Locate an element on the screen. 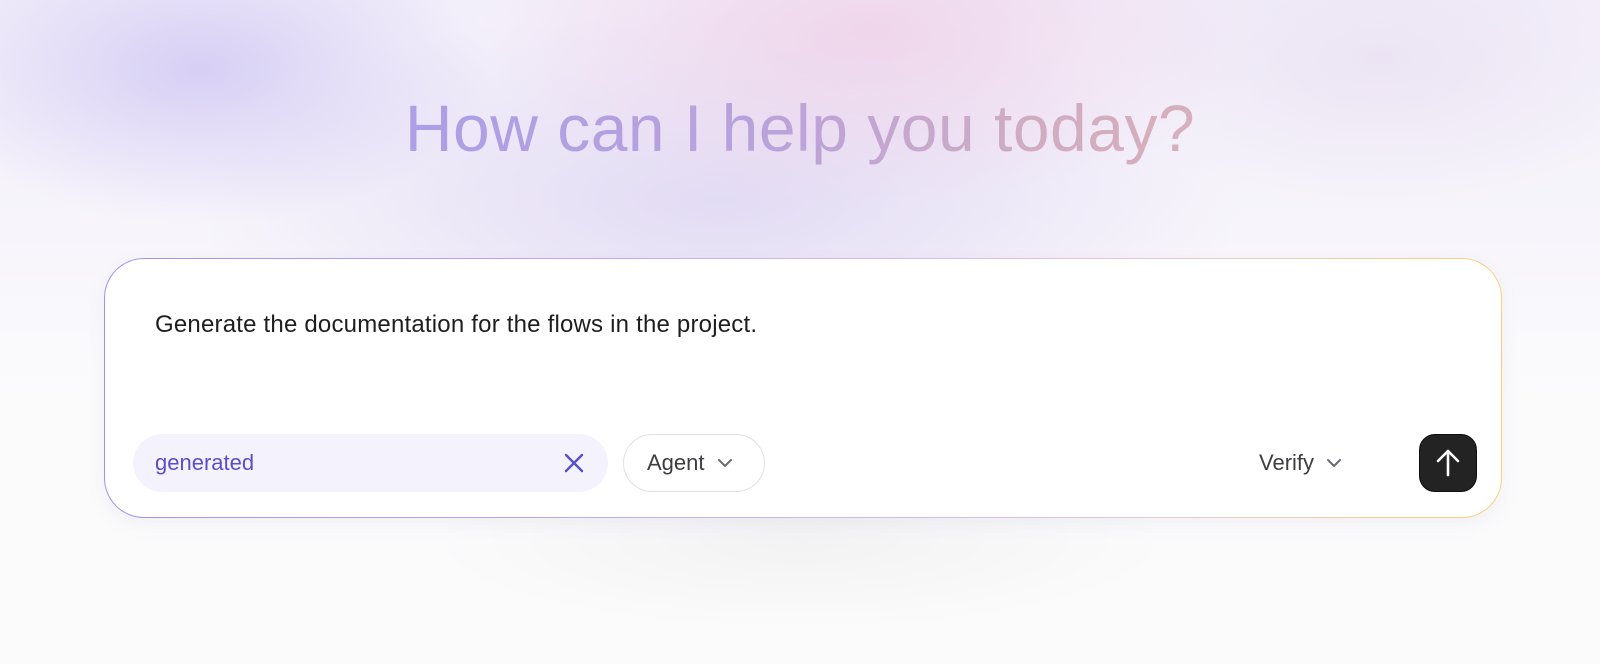 The height and width of the screenshot is (664, 1600). send-button is located at coordinates (1448, 463).